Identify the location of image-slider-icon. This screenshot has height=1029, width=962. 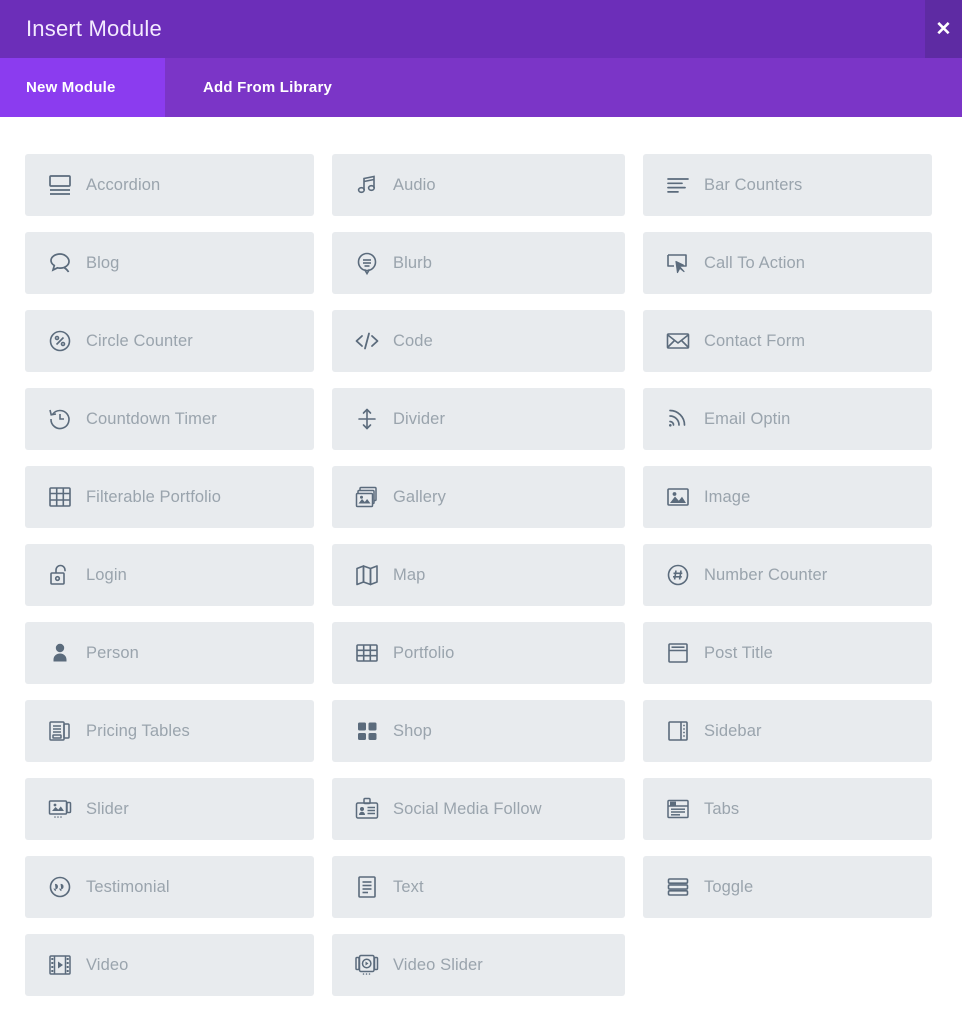
(60, 809).